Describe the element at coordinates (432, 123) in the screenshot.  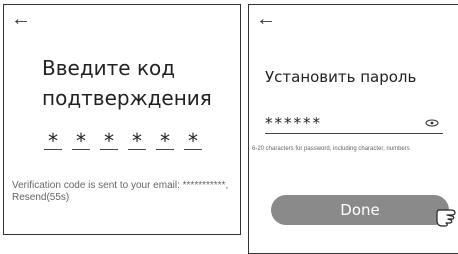
I see `eye-icon` at that location.